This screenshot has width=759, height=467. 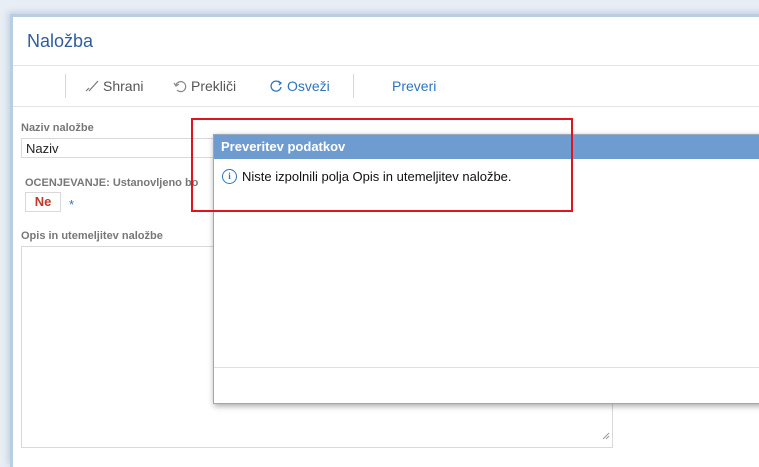 I want to click on info-icon: i, so click(x=229, y=176).